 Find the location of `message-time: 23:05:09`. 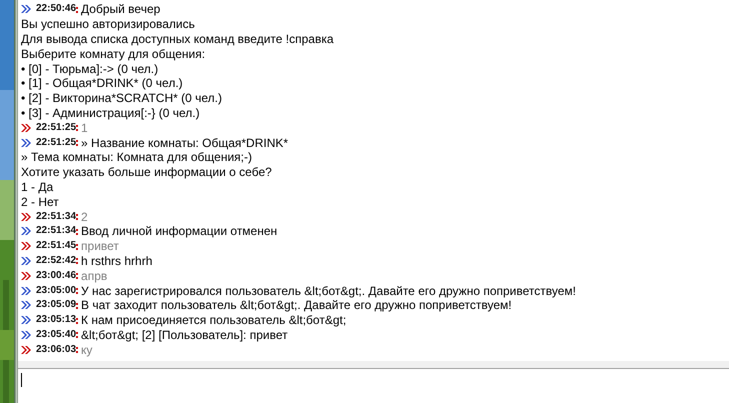

message-time: 23:05:09 is located at coordinates (56, 305).